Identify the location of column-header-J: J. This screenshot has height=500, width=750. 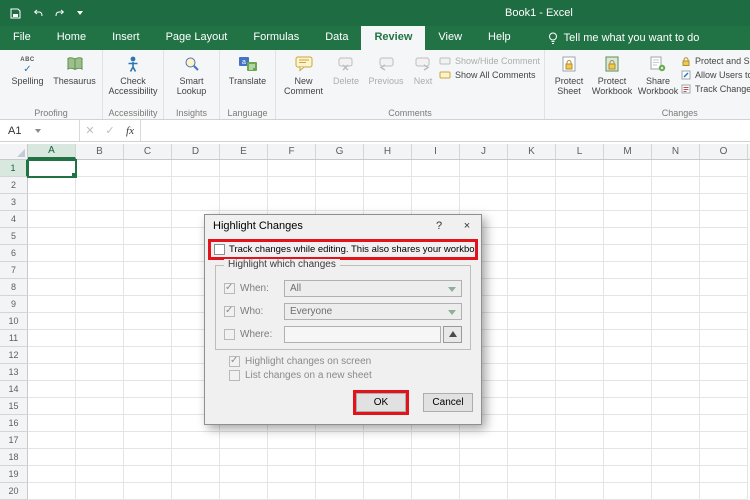
(484, 151).